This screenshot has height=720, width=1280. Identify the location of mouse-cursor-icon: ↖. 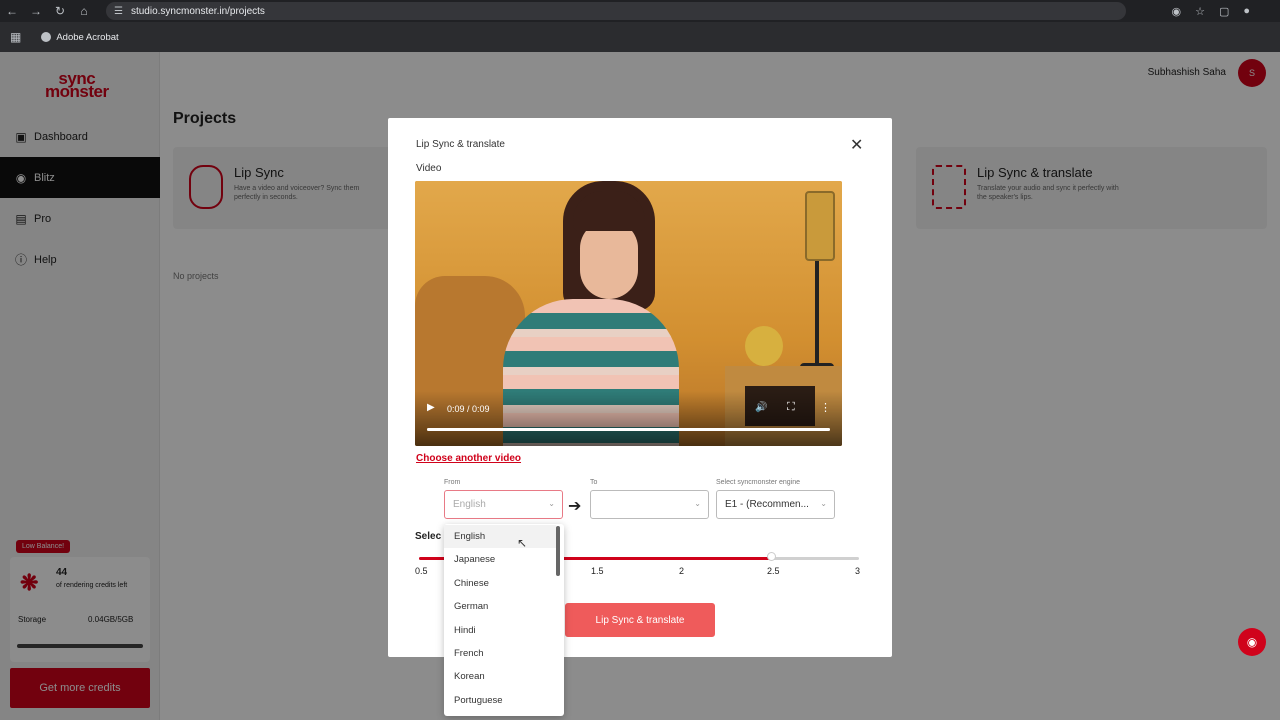
(522, 543).